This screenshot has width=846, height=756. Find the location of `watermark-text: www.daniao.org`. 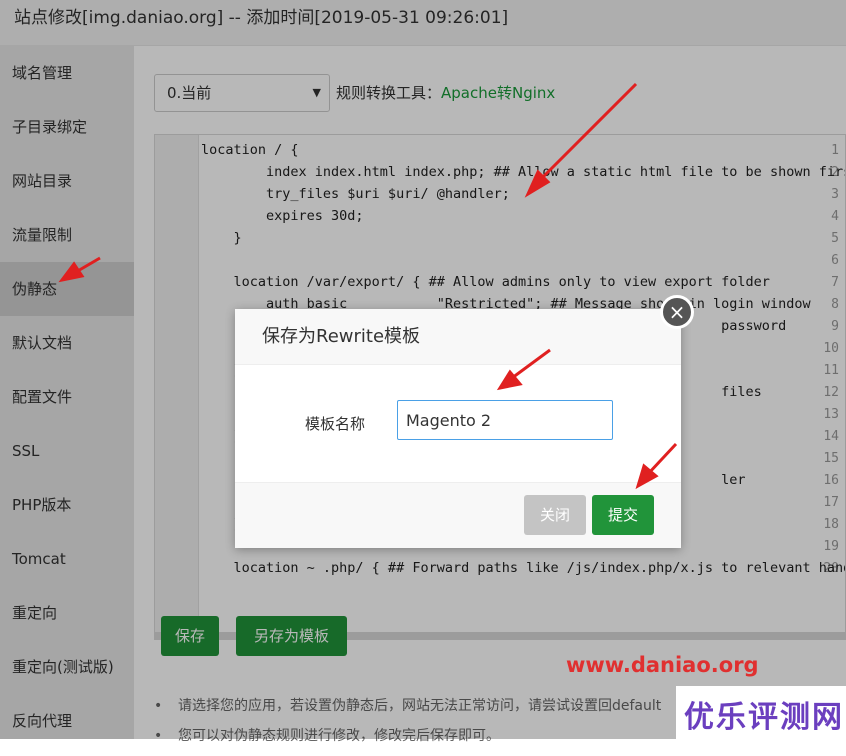

watermark-text: www.daniao.org is located at coordinates (662, 665).